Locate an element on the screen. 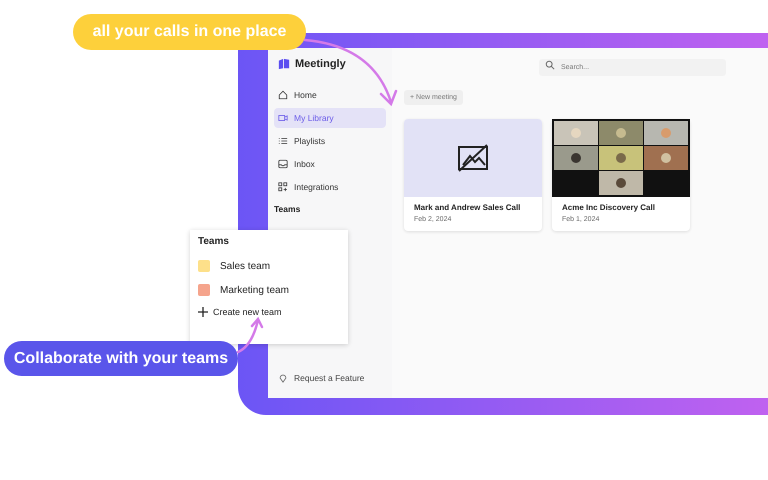  meeting-title: Acme Inc Discovery Call is located at coordinates (608, 208).